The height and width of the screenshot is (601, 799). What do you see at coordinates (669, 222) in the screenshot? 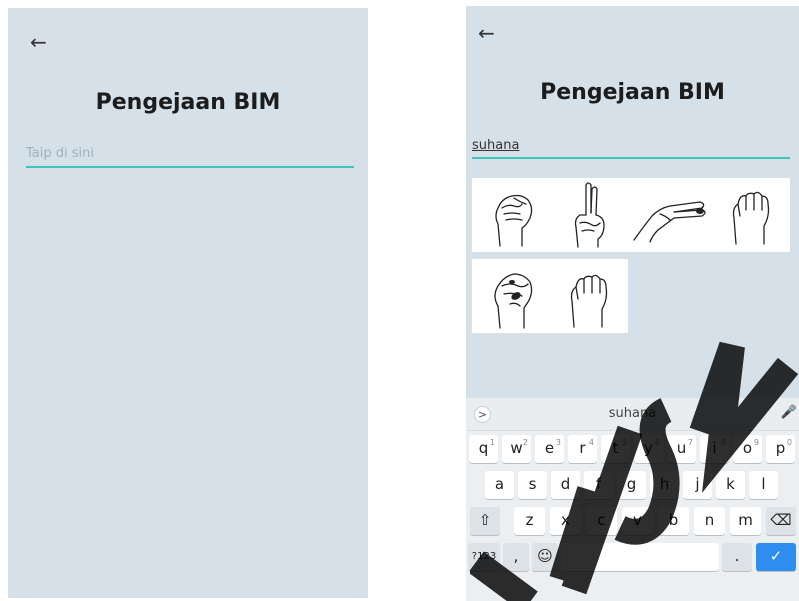
I see `hand-sign-h-icon` at bounding box center [669, 222].